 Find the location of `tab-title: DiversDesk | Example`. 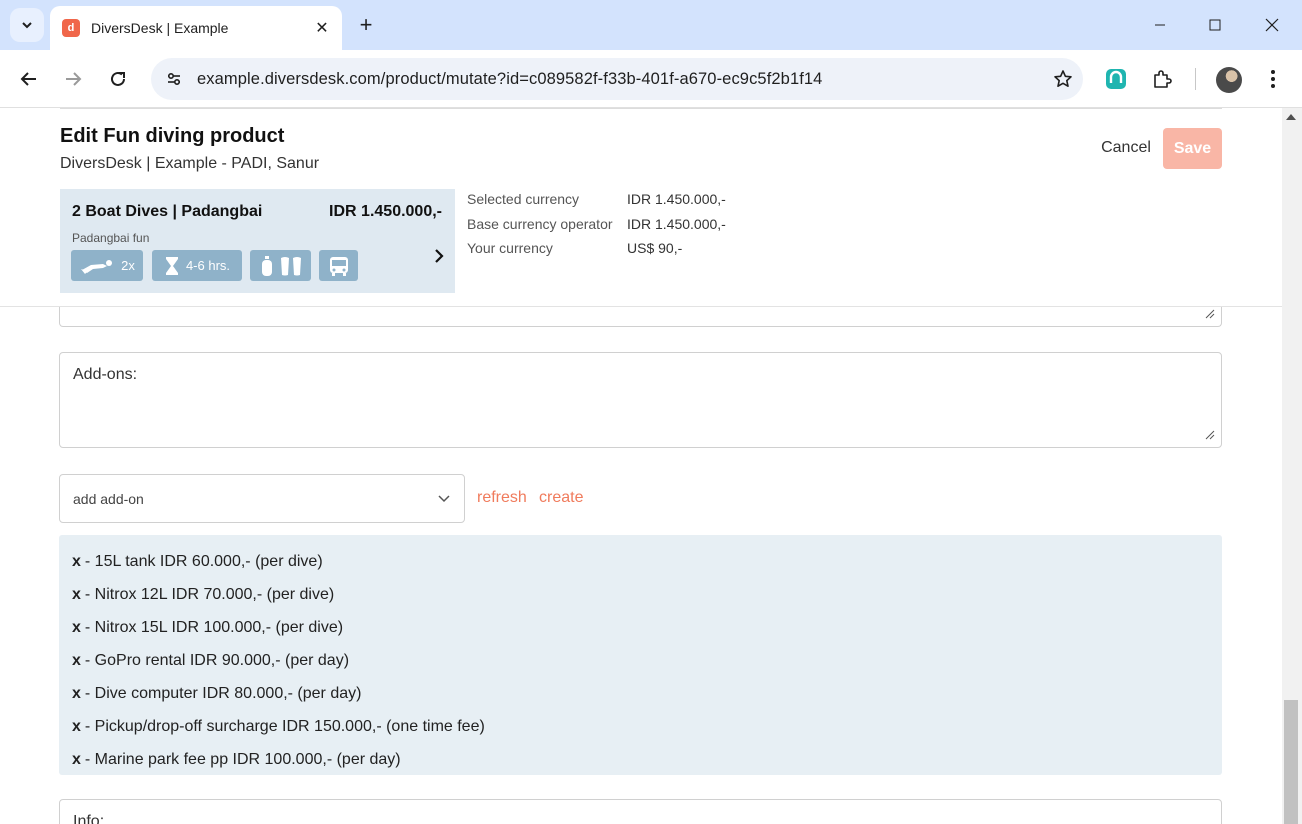

tab-title: DiversDesk | Example is located at coordinates (160, 28).